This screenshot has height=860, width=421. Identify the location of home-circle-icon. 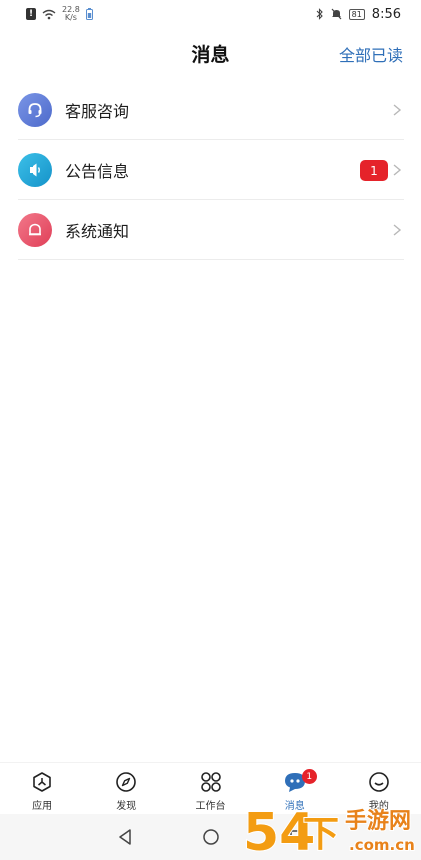
(210, 837).